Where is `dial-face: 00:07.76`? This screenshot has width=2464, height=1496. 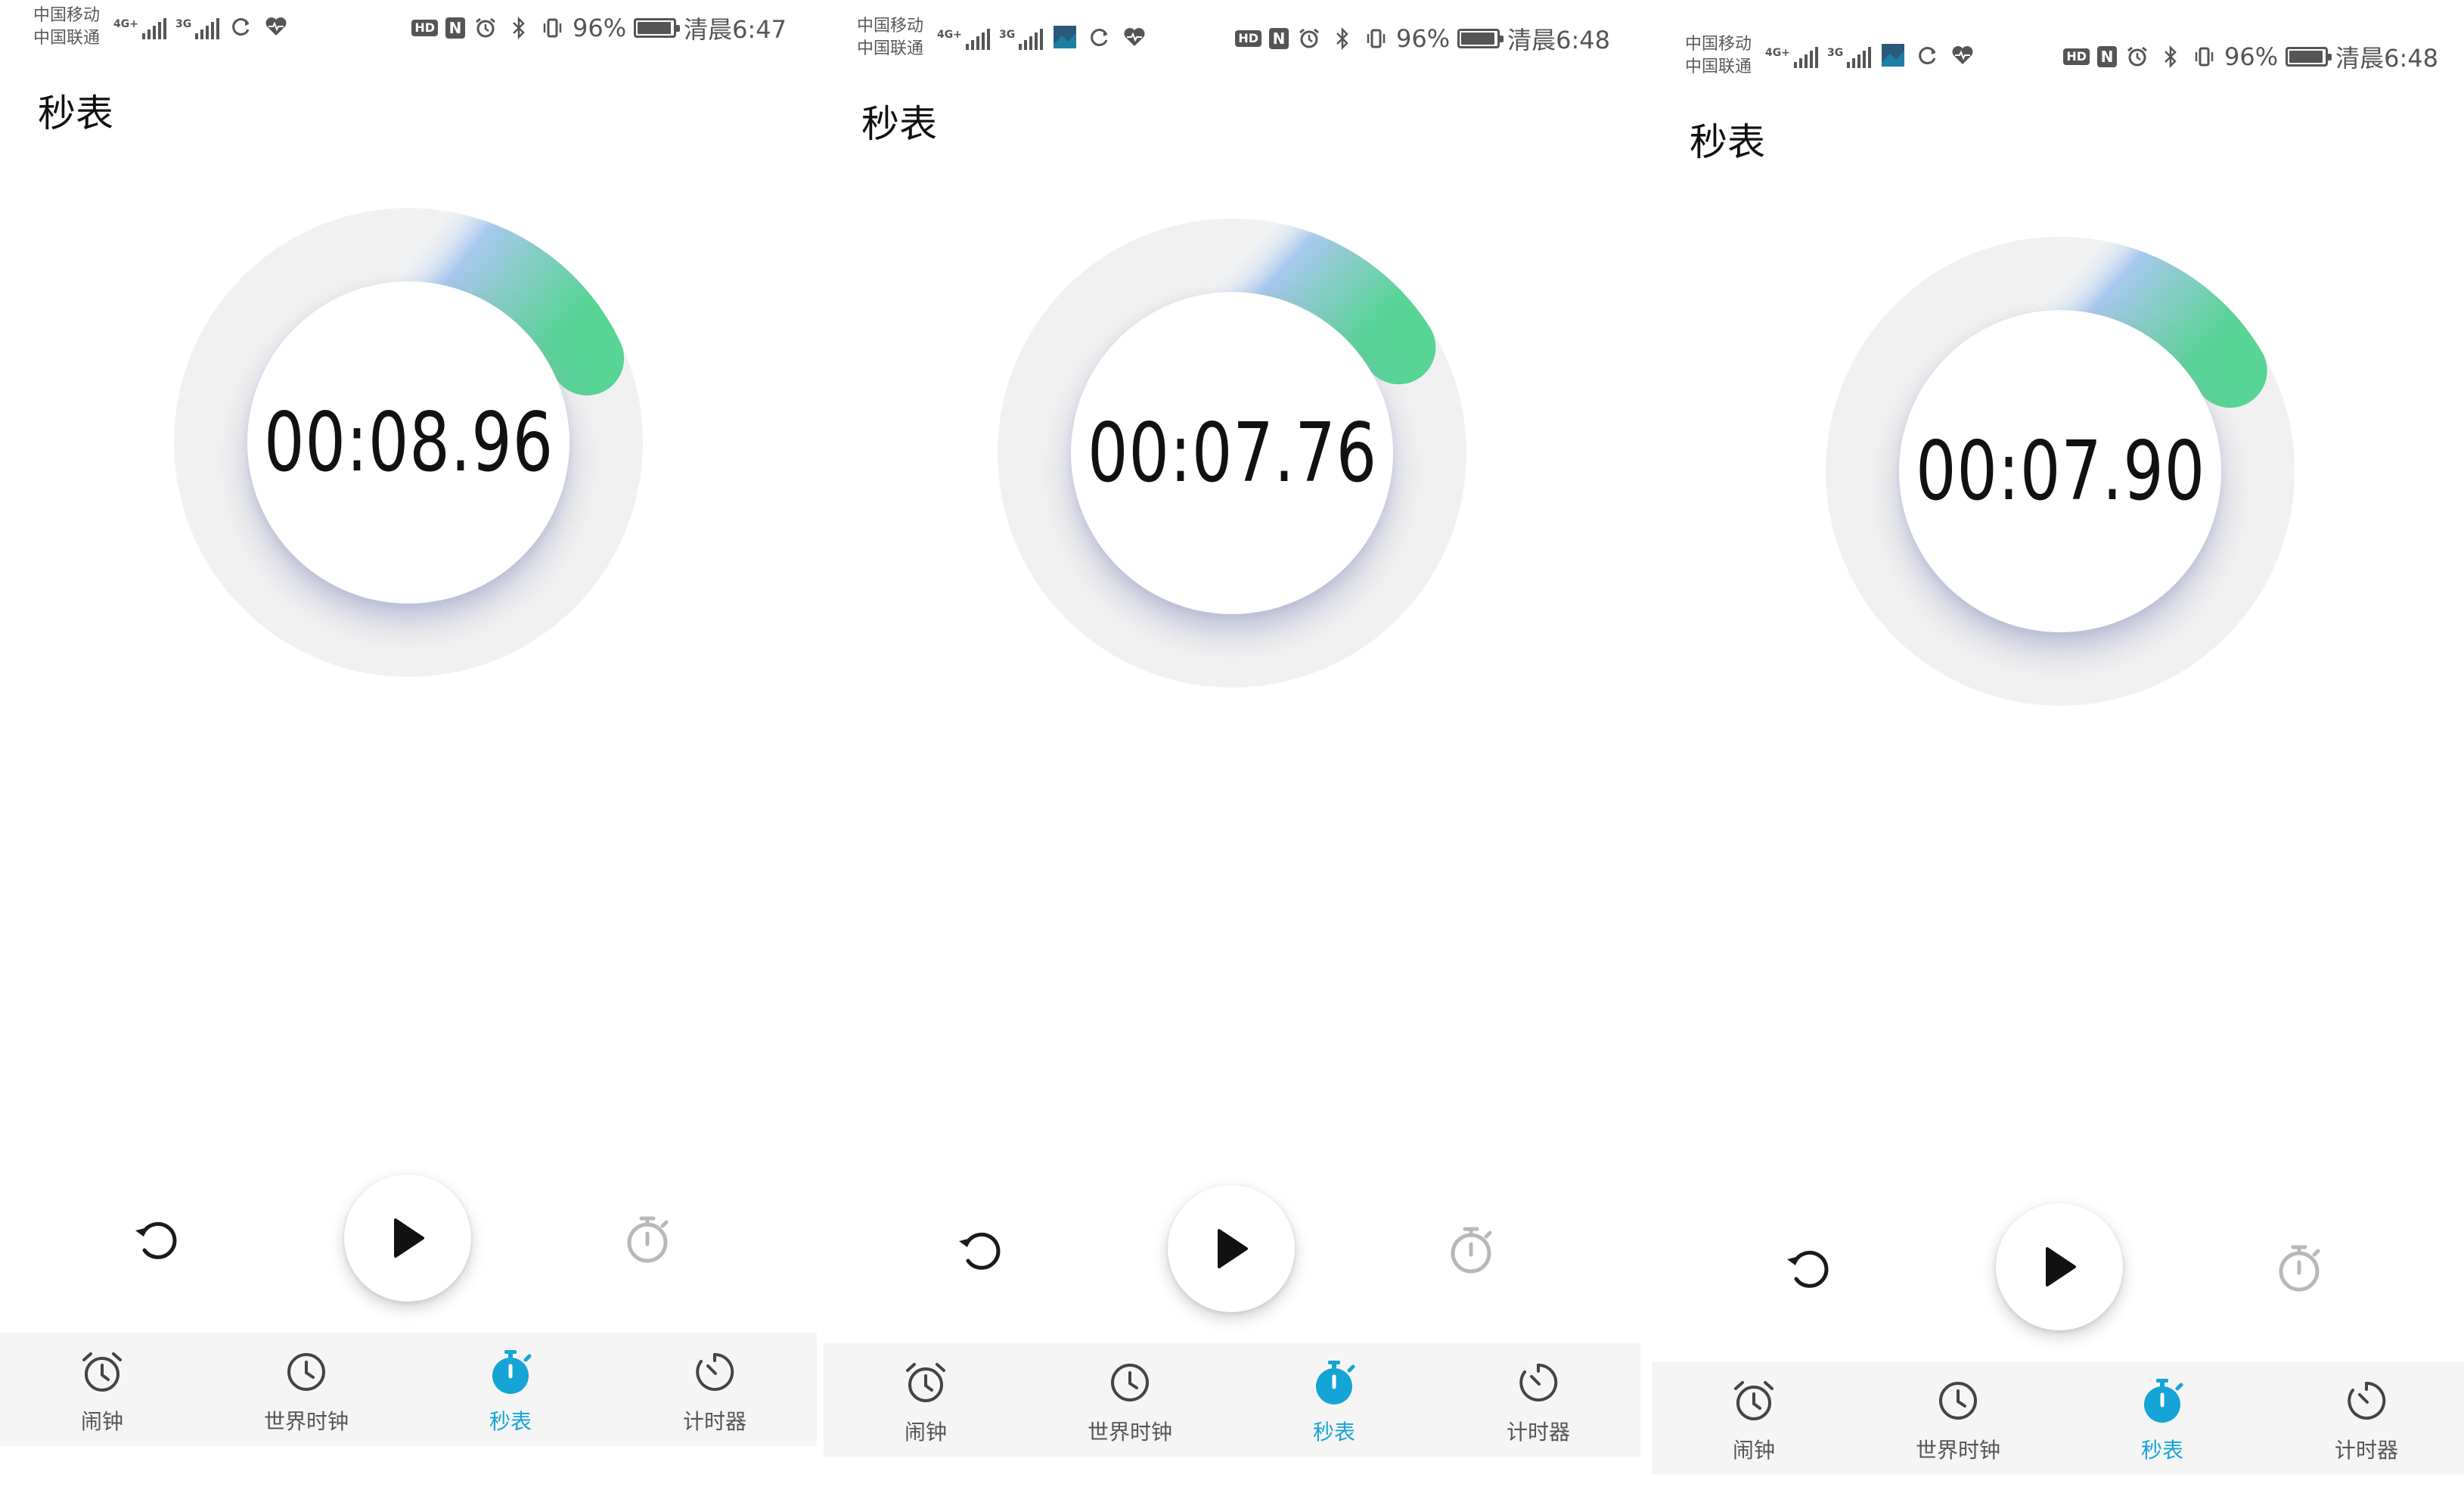 dial-face: 00:07.76 is located at coordinates (1232, 453).